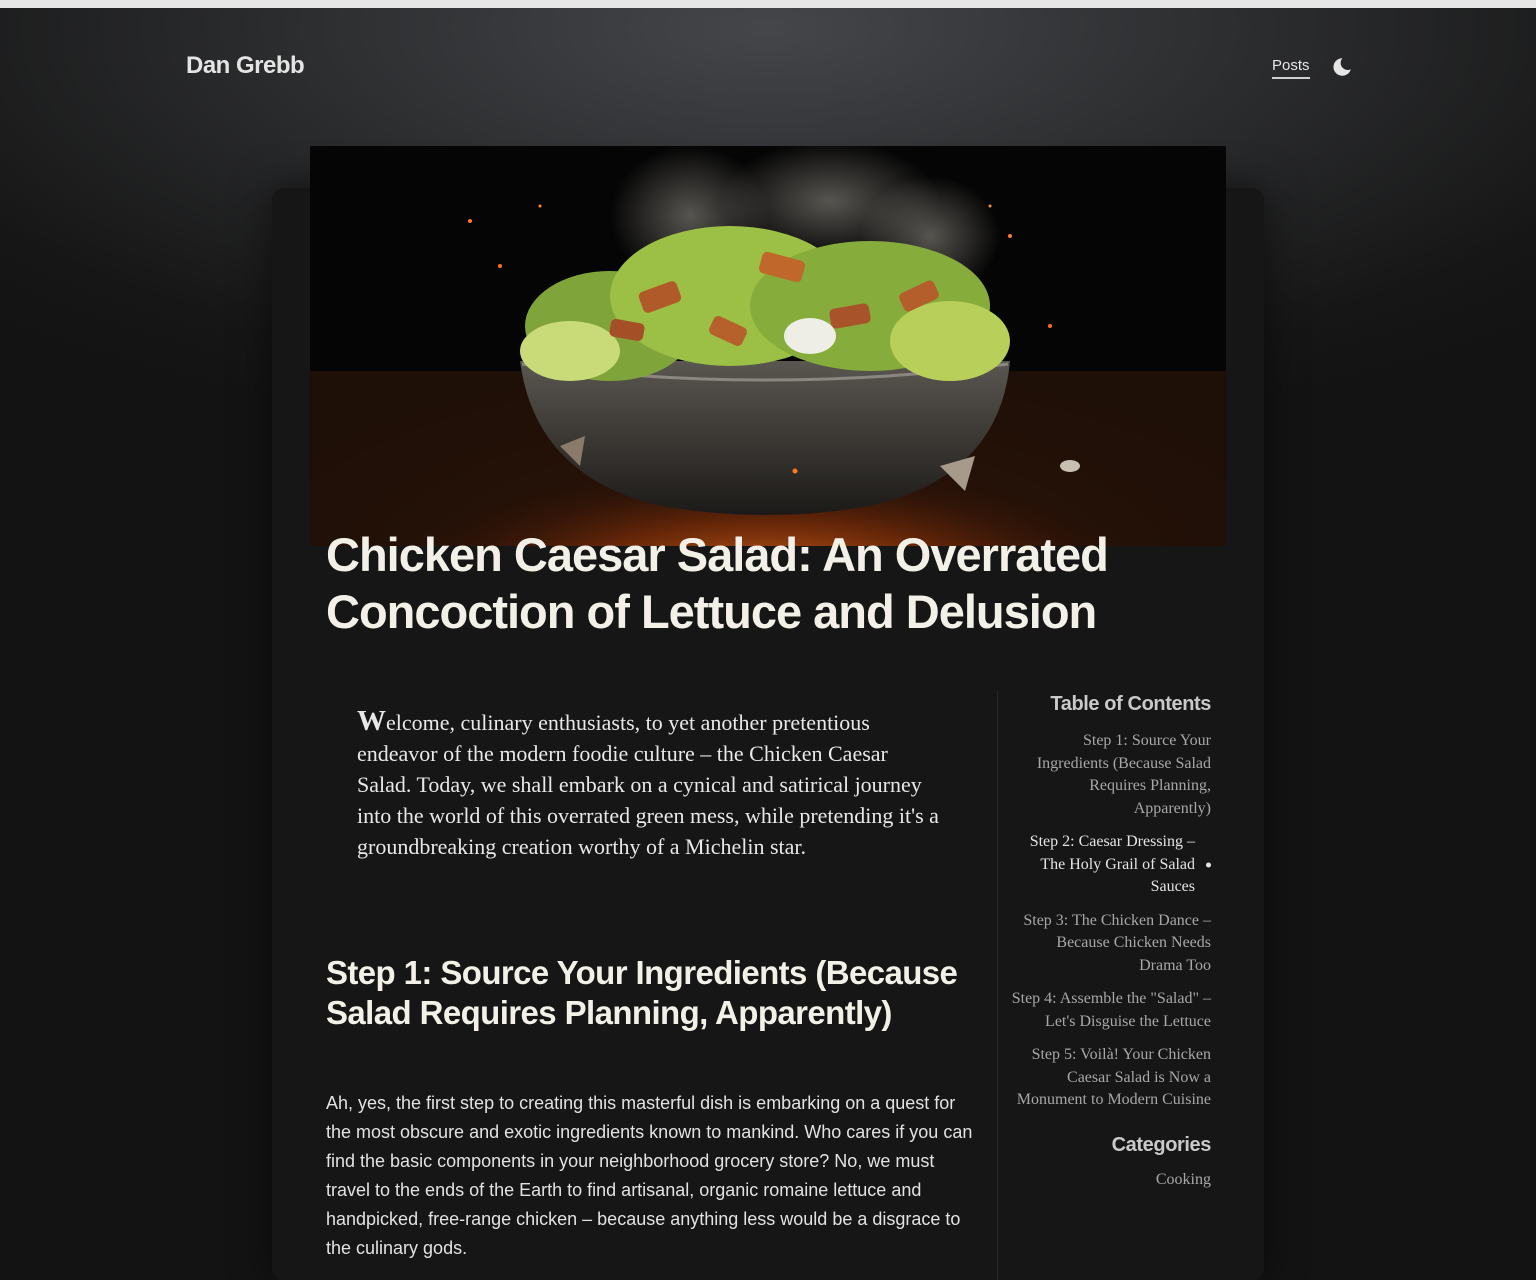 This screenshot has height=1280, width=1536. Describe the element at coordinates (768, 68) in the screenshot. I see `site-header: Dan Grebb Posts` at that location.